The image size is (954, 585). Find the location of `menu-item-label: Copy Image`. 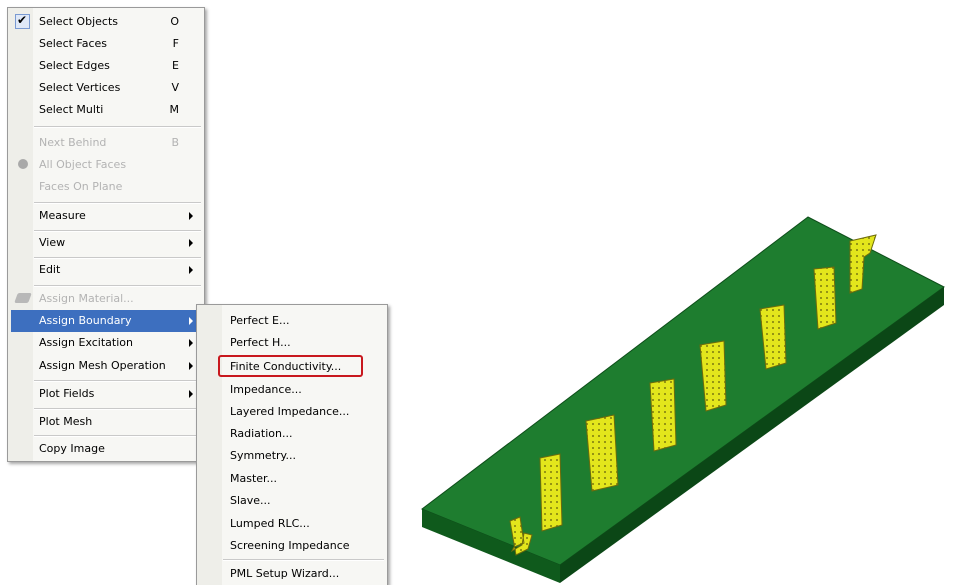

menu-item-label: Copy Image is located at coordinates (72, 448).